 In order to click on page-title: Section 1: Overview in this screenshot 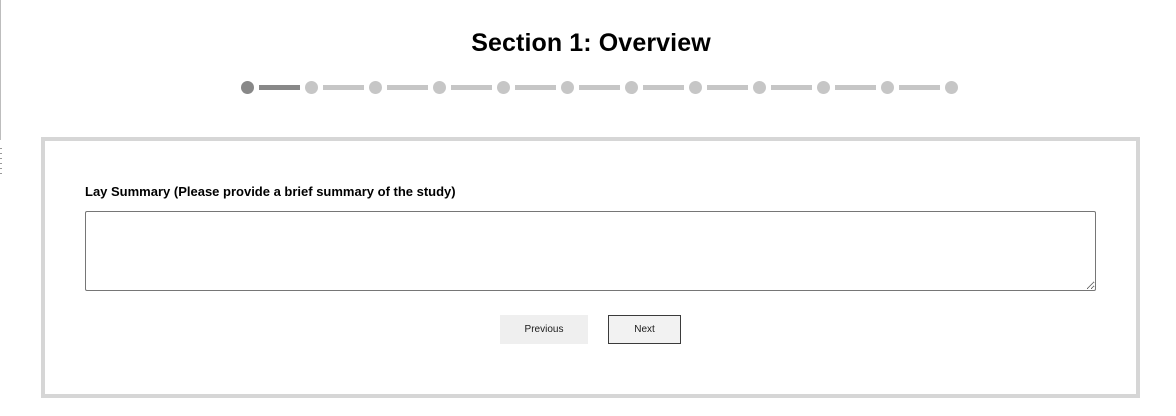, I will do `click(591, 43)`.